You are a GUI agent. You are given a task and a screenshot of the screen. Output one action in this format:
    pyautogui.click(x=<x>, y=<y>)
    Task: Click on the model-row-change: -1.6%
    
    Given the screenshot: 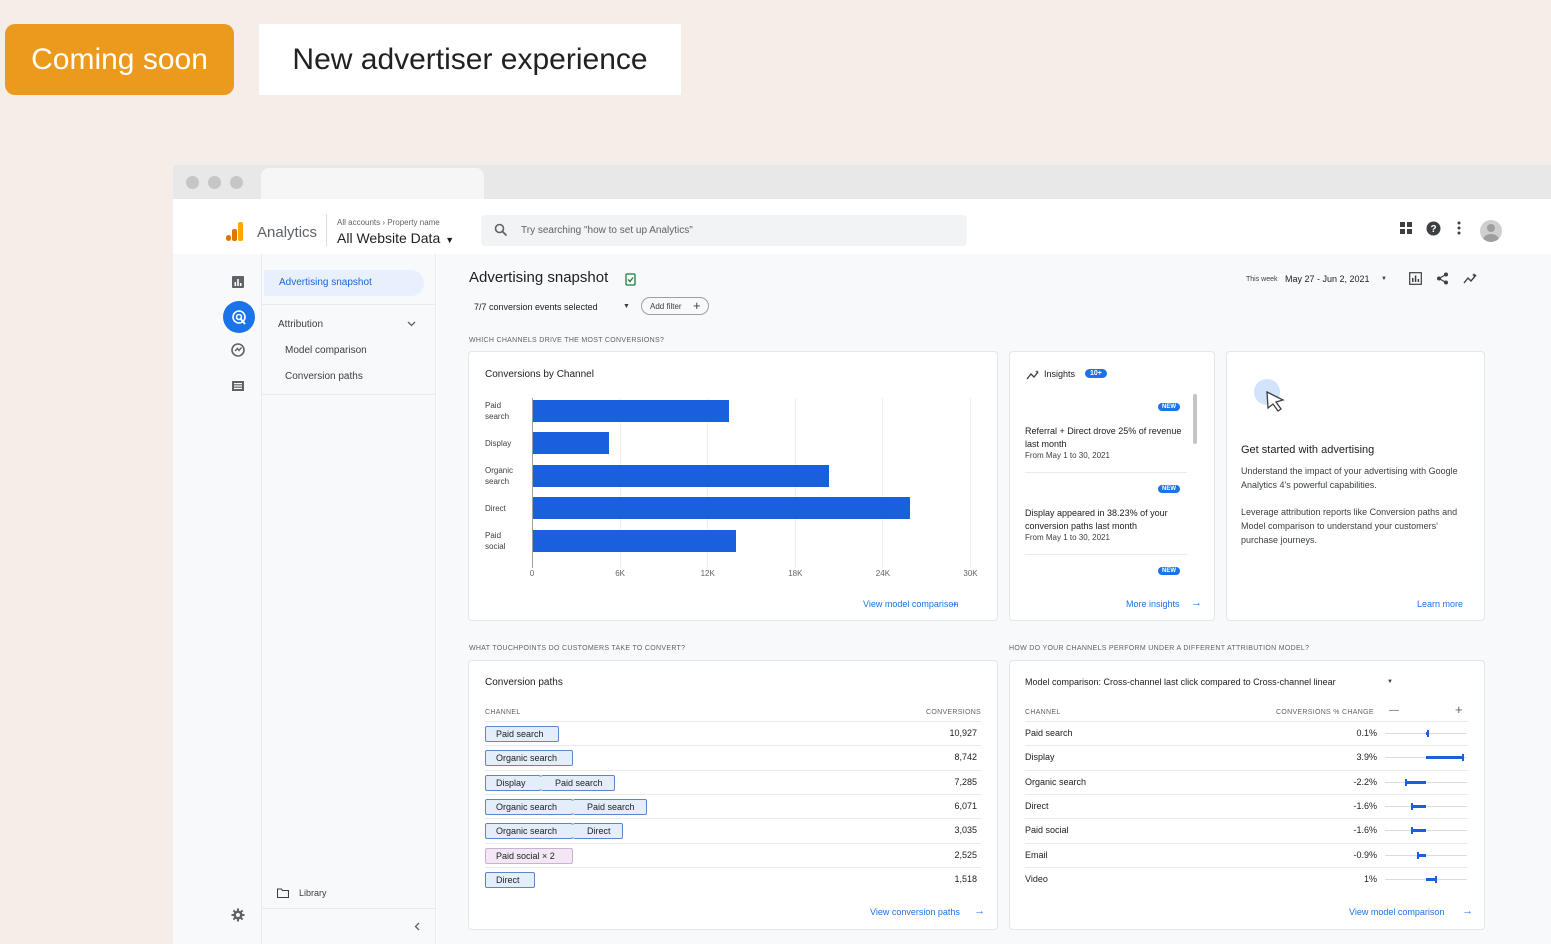 What is the action you would take?
    pyautogui.click(x=1365, y=830)
    